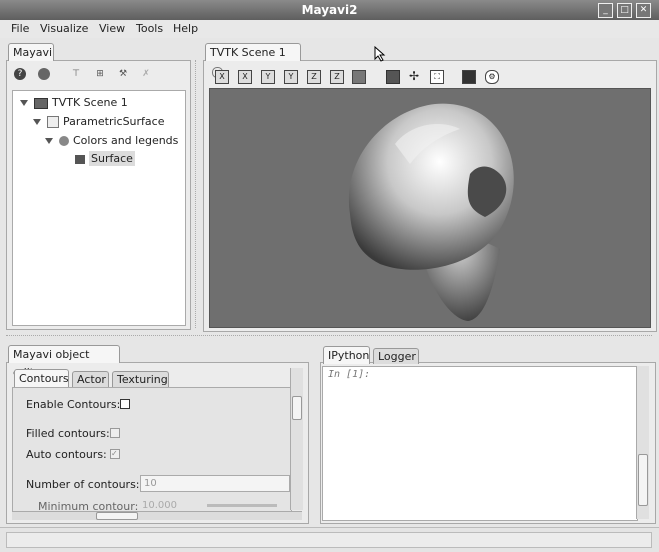  What do you see at coordinates (159, 505) in the screenshot?
I see `minimum-contour-value: 10.000` at bounding box center [159, 505].